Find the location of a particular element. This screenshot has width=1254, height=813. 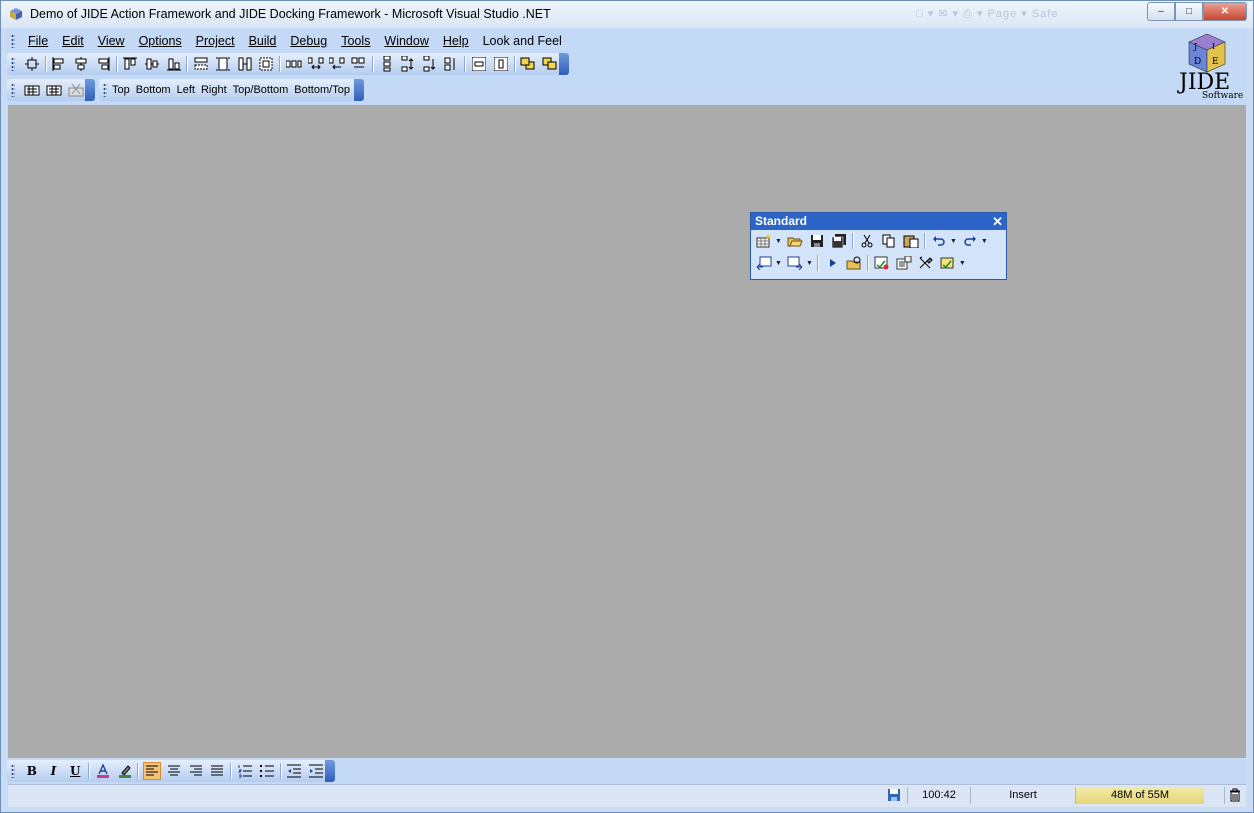

font-color-icon is located at coordinates (103, 771).